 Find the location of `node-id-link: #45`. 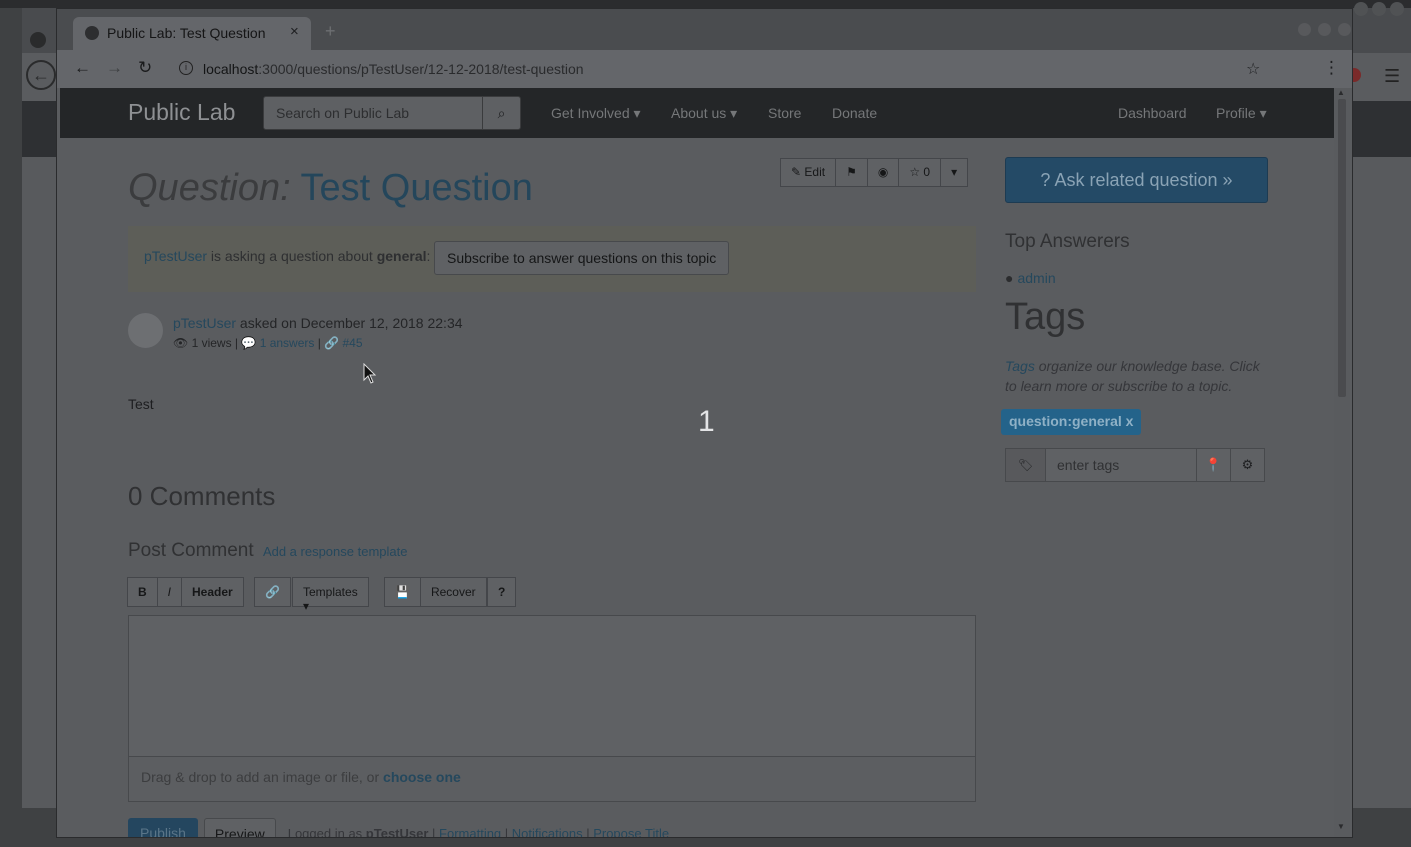

node-id-link: #45 is located at coordinates (352, 343).